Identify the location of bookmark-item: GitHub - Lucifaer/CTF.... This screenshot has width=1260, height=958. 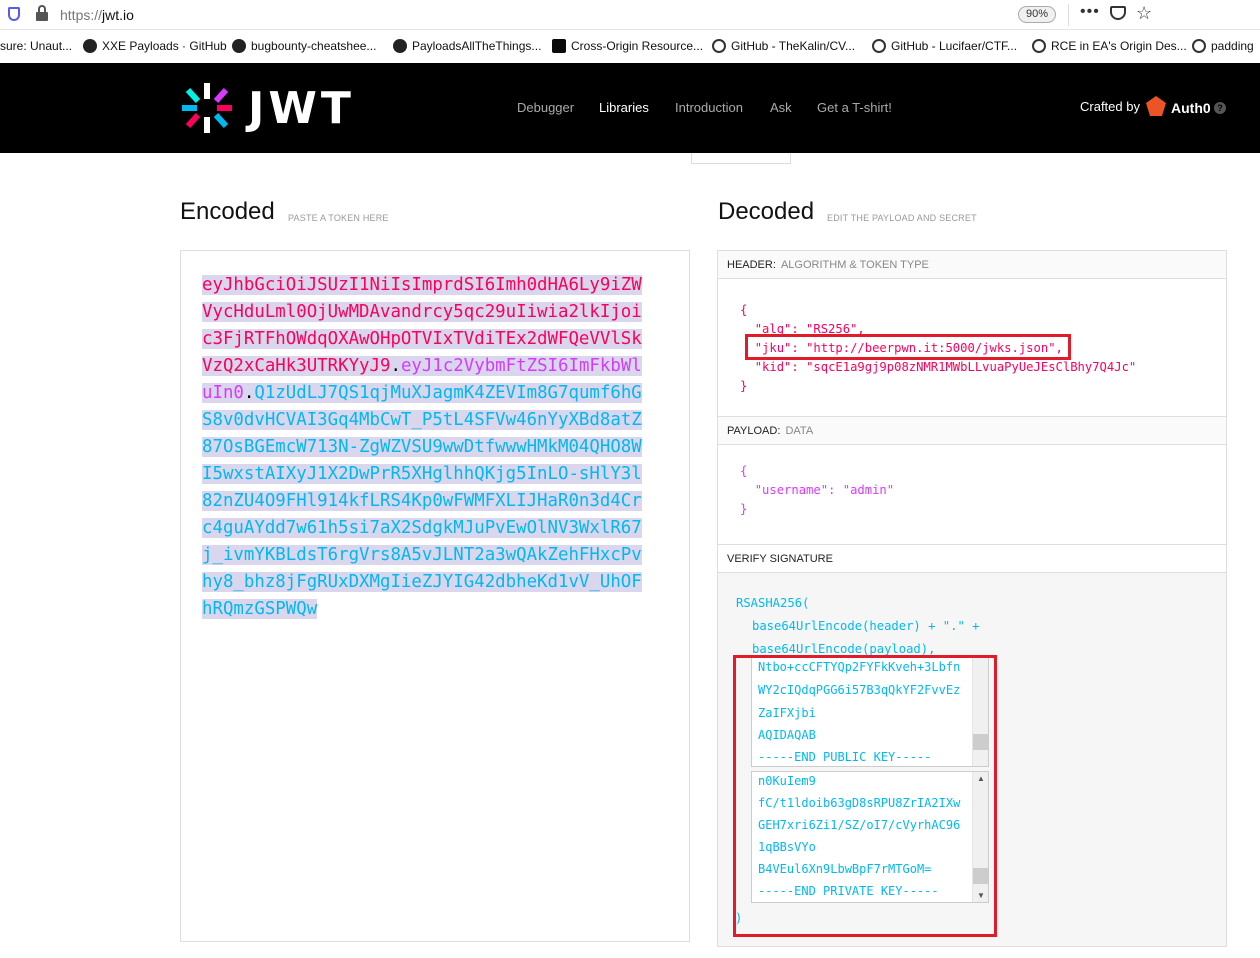
(944, 46).